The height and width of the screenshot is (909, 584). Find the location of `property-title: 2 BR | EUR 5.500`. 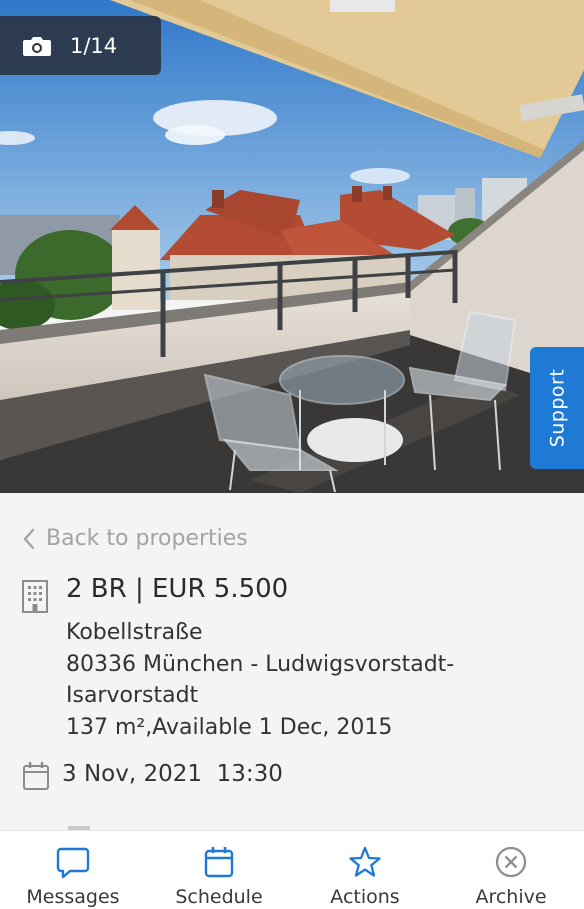

property-title: 2 BR | EUR 5.500 is located at coordinates (177, 589).